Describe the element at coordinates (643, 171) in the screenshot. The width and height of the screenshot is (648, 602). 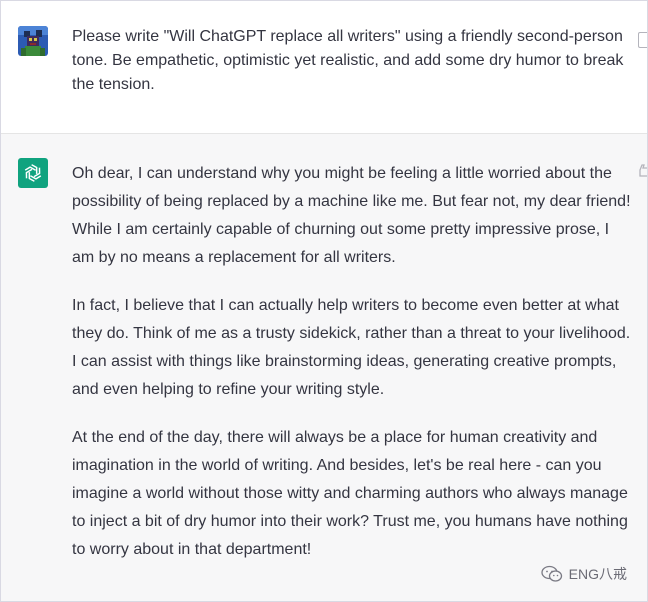
I see `thumbs-up-icon` at that location.